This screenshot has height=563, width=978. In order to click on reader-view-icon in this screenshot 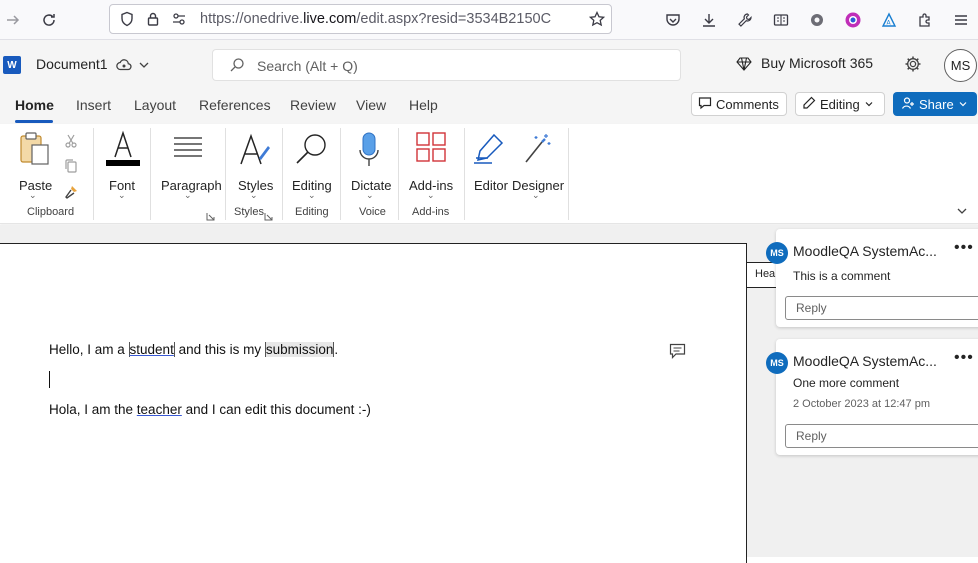, I will do `click(781, 20)`.